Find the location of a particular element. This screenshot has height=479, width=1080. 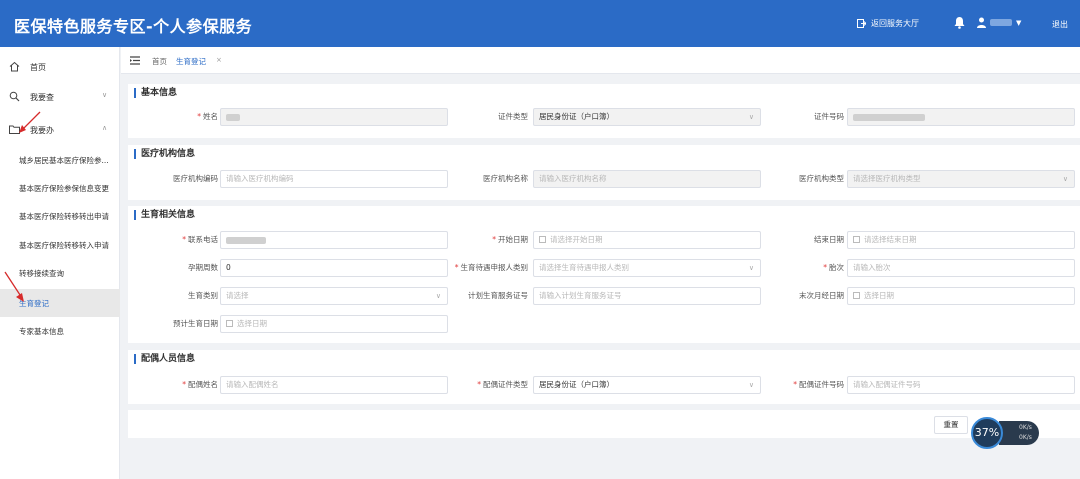

caret-down-icon: ▼ is located at coordinates (1019, 22).